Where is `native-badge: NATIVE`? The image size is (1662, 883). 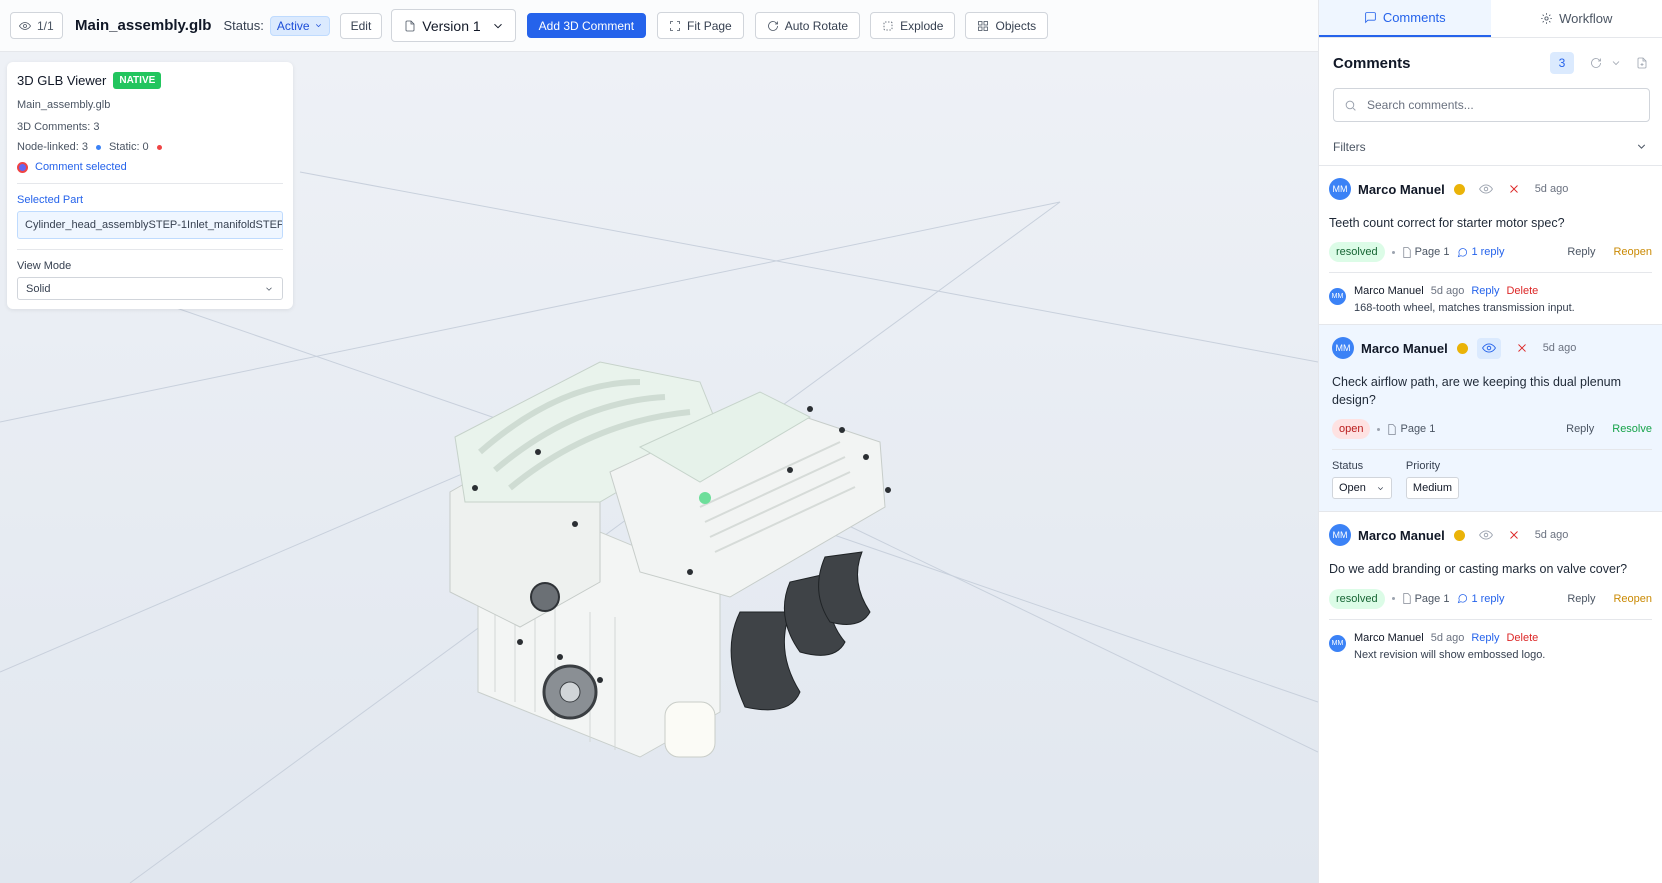 native-badge: NATIVE is located at coordinates (137, 80).